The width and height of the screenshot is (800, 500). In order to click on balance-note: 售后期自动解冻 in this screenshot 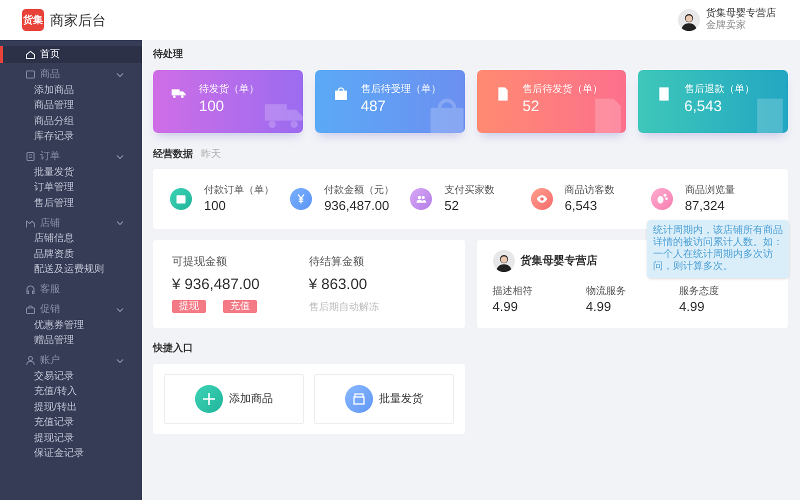, I will do `click(344, 307)`.